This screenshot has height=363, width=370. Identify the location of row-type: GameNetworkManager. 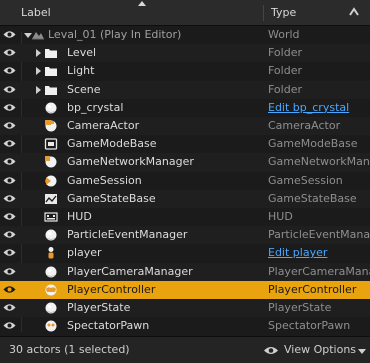
(319, 162).